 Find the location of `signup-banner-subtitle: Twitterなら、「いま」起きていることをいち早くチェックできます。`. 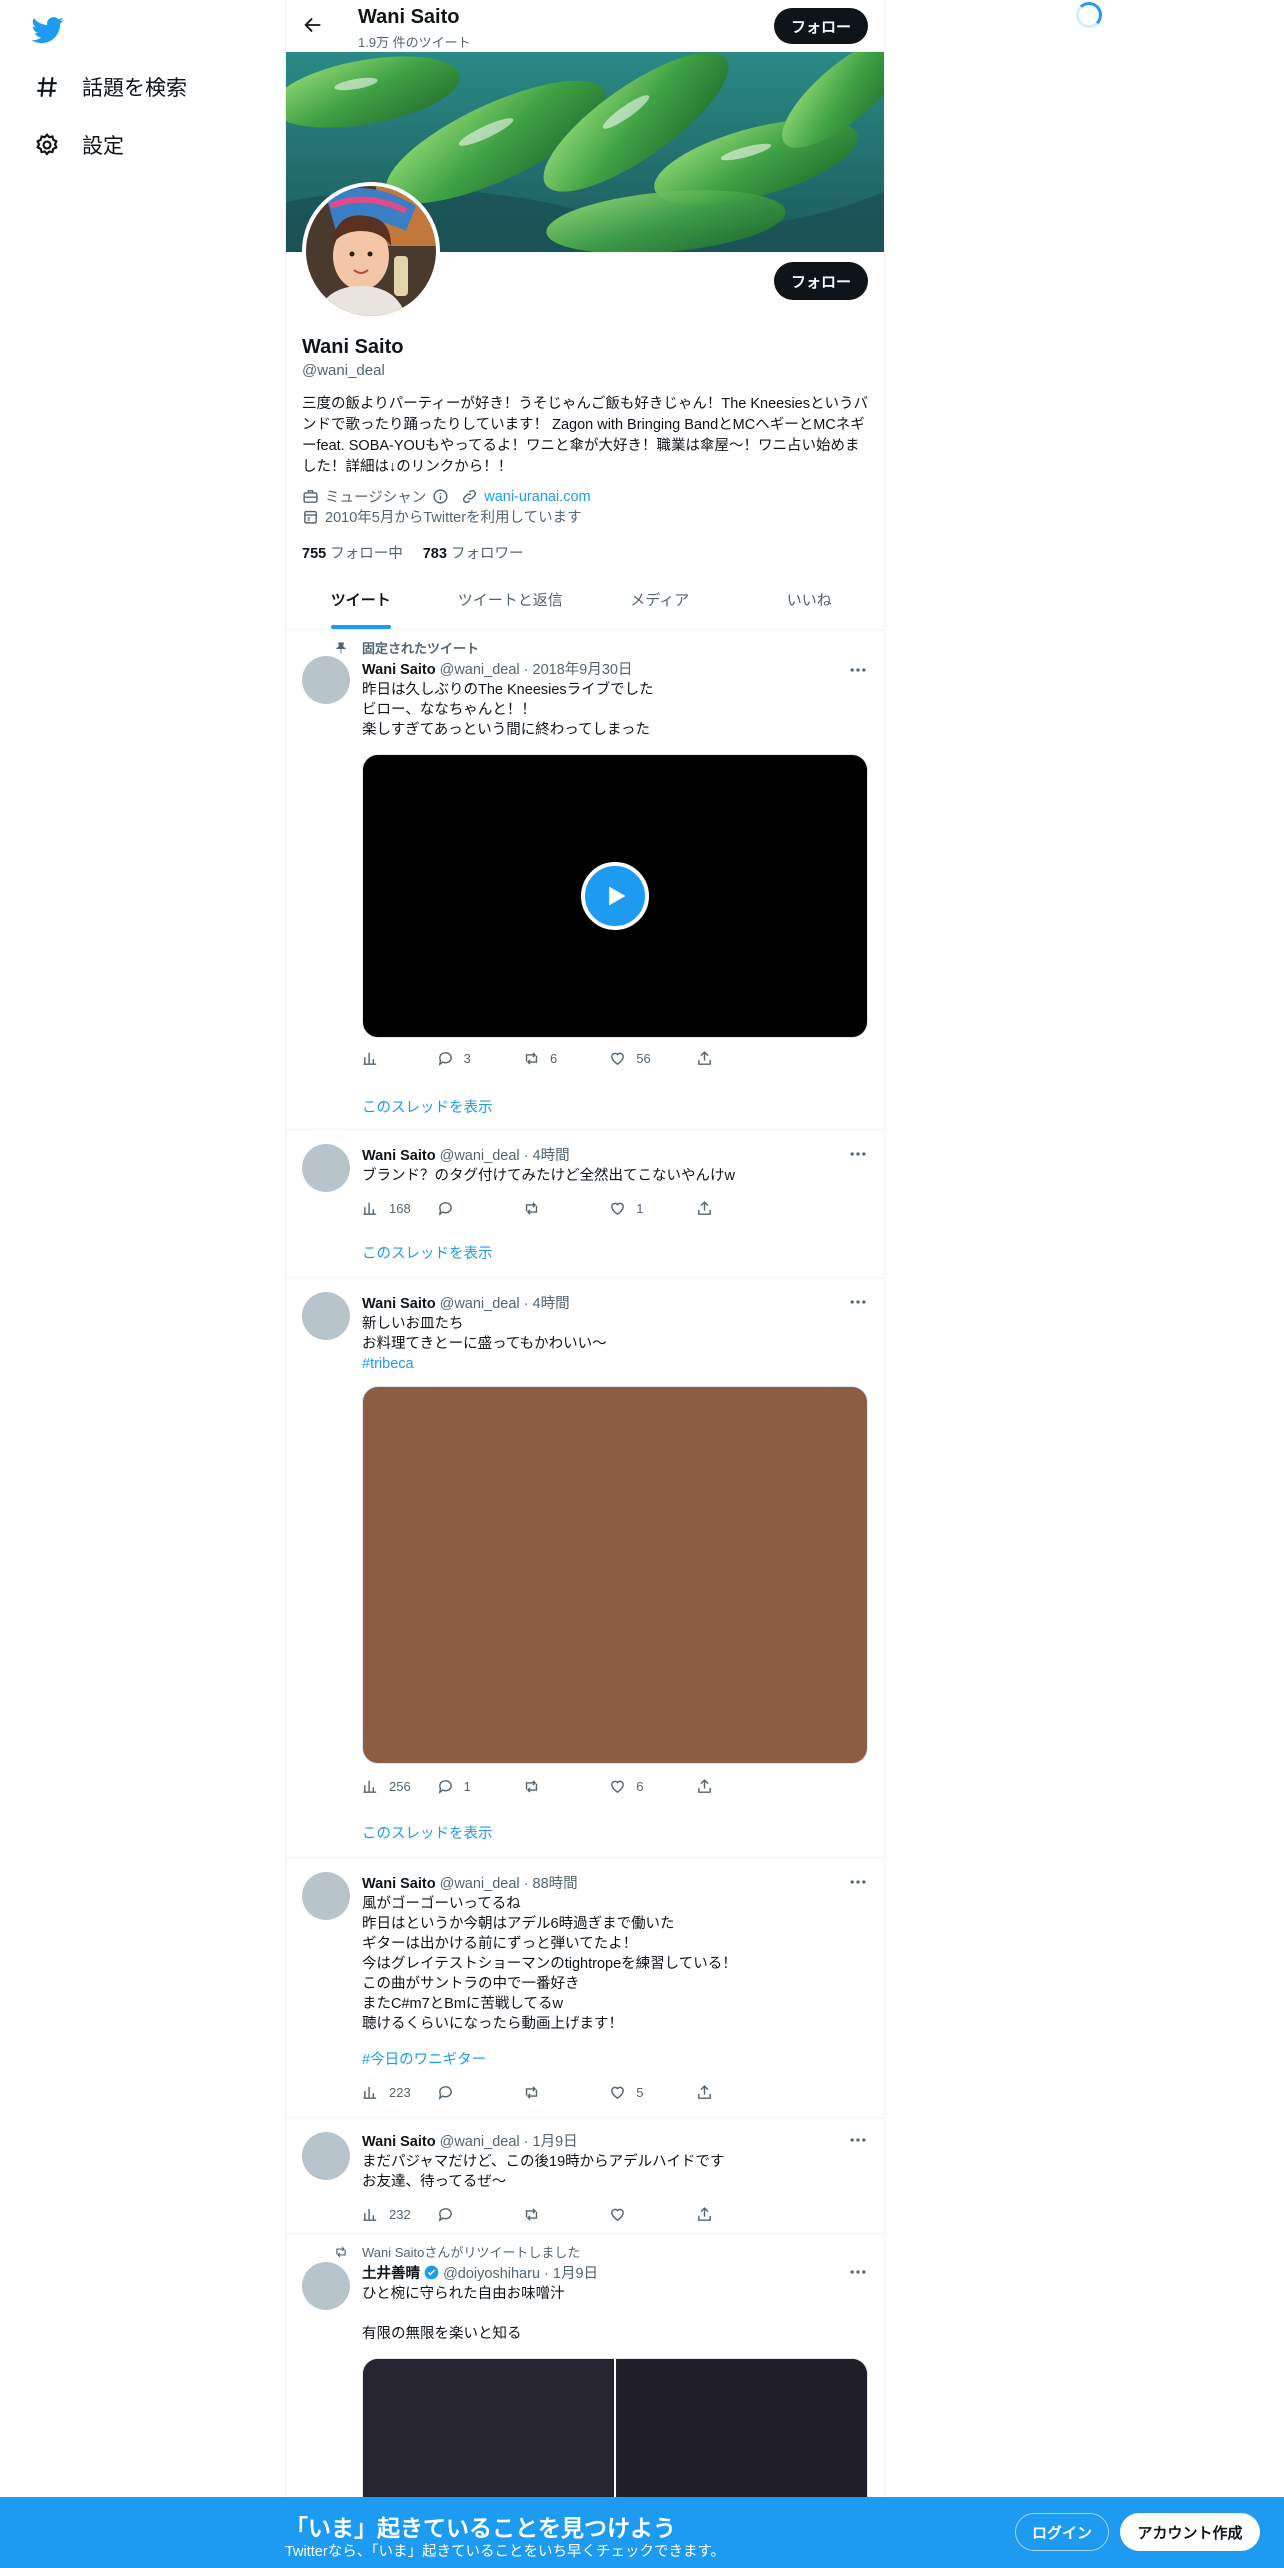

signup-banner-subtitle: Twitterなら、「いま」起きていることをいち早くチェックできます。 is located at coordinates (505, 2552).